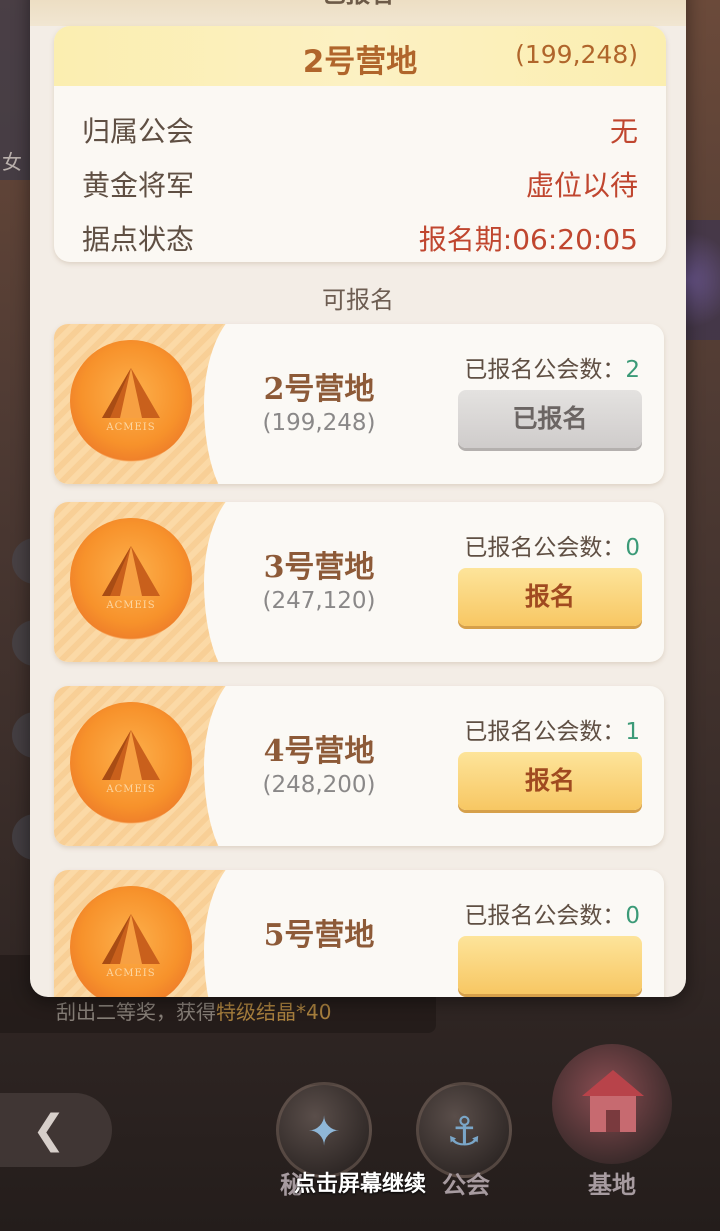  Describe the element at coordinates (550, 419) in the screenshot. I see `registered-button: 已报名` at that location.